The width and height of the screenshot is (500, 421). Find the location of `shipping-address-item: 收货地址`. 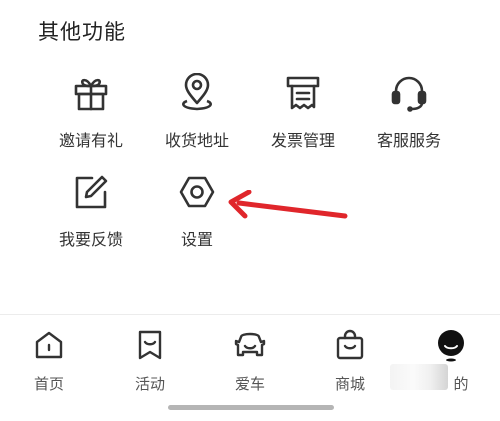

shipping-address-item: 收货地址 is located at coordinates (197, 112).